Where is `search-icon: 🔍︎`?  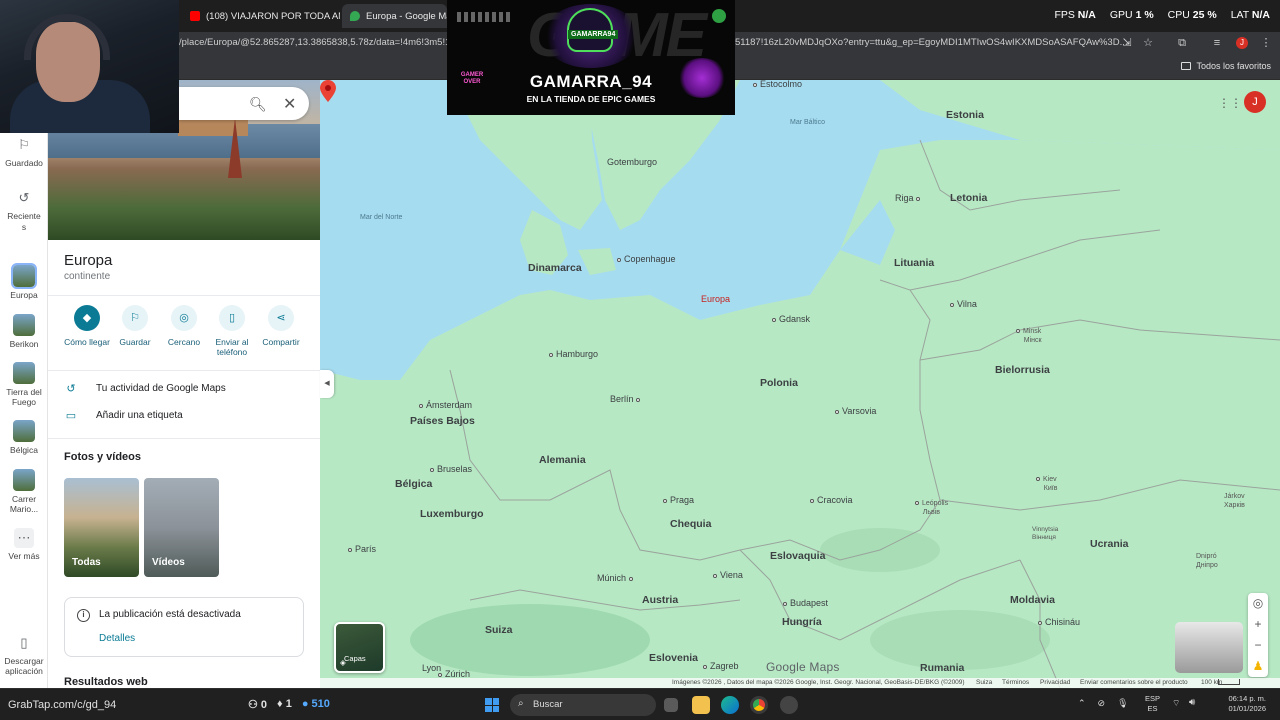 search-icon: 🔍︎ is located at coordinates (258, 104).